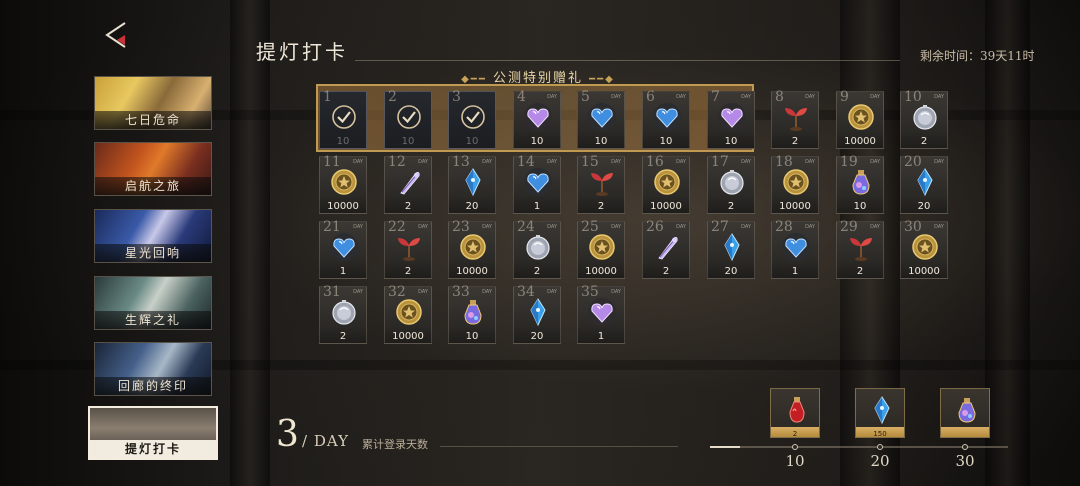  I want to click on reward-card-day-32: 32 DAY 10000, so click(408, 314).